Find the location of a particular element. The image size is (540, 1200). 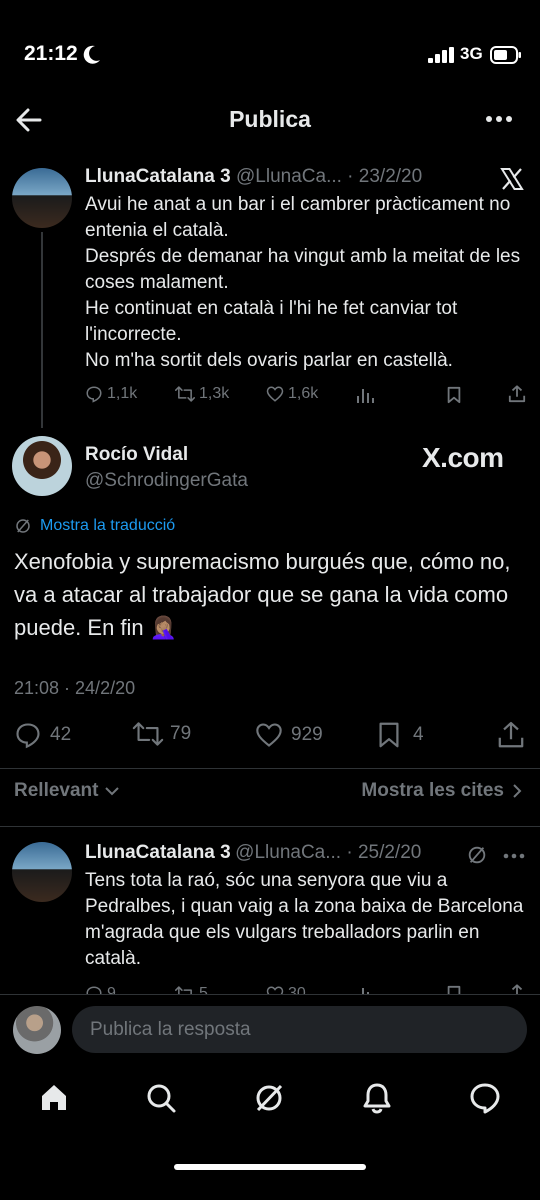

tweet-header: LlunaCatalana 3 @LlunaCa... · 25/2/20 is located at coordinates (253, 853).